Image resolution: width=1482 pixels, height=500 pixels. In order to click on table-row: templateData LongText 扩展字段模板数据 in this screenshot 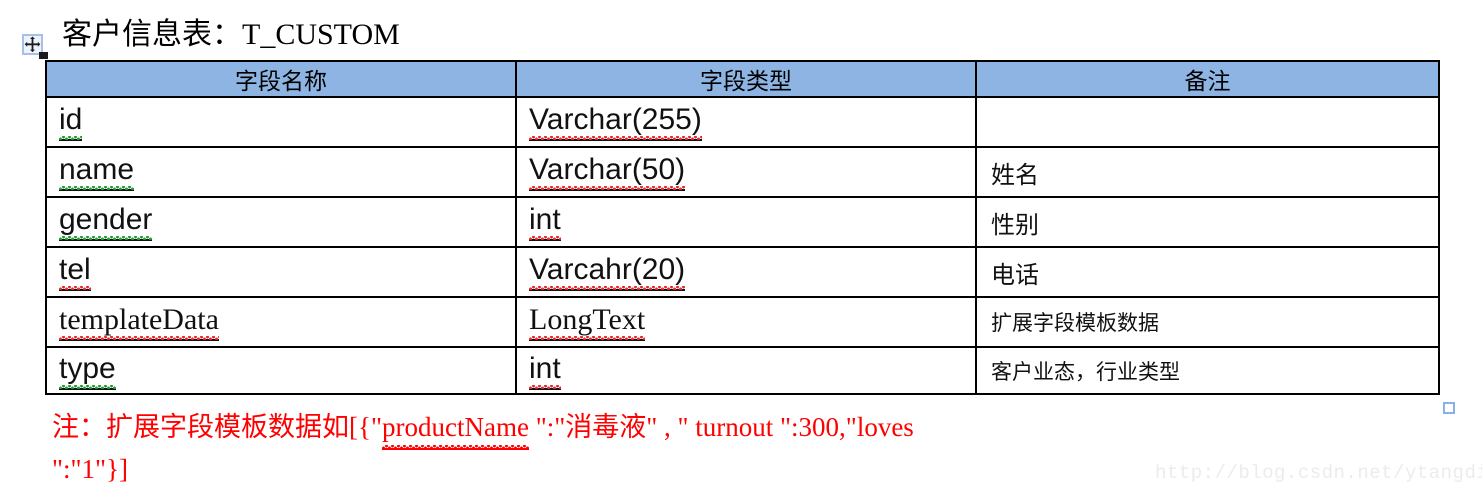, I will do `click(742, 322)`.